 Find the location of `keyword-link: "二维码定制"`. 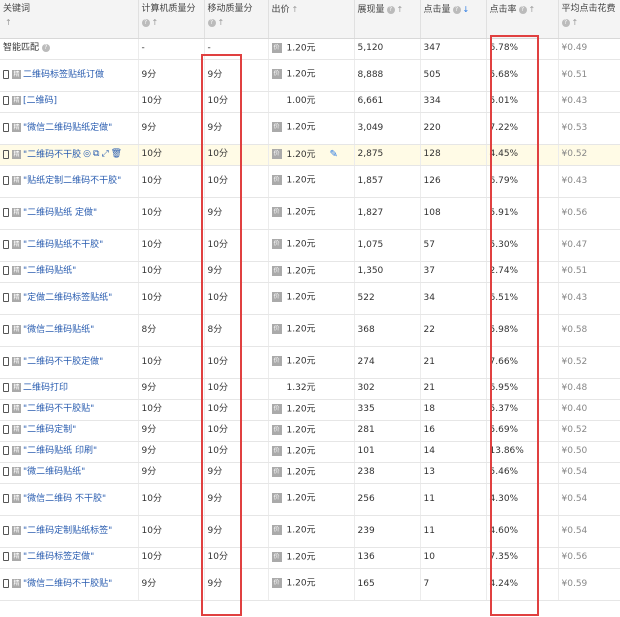

keyword-link: "二维码定制" is located at coordinates (49, 430).